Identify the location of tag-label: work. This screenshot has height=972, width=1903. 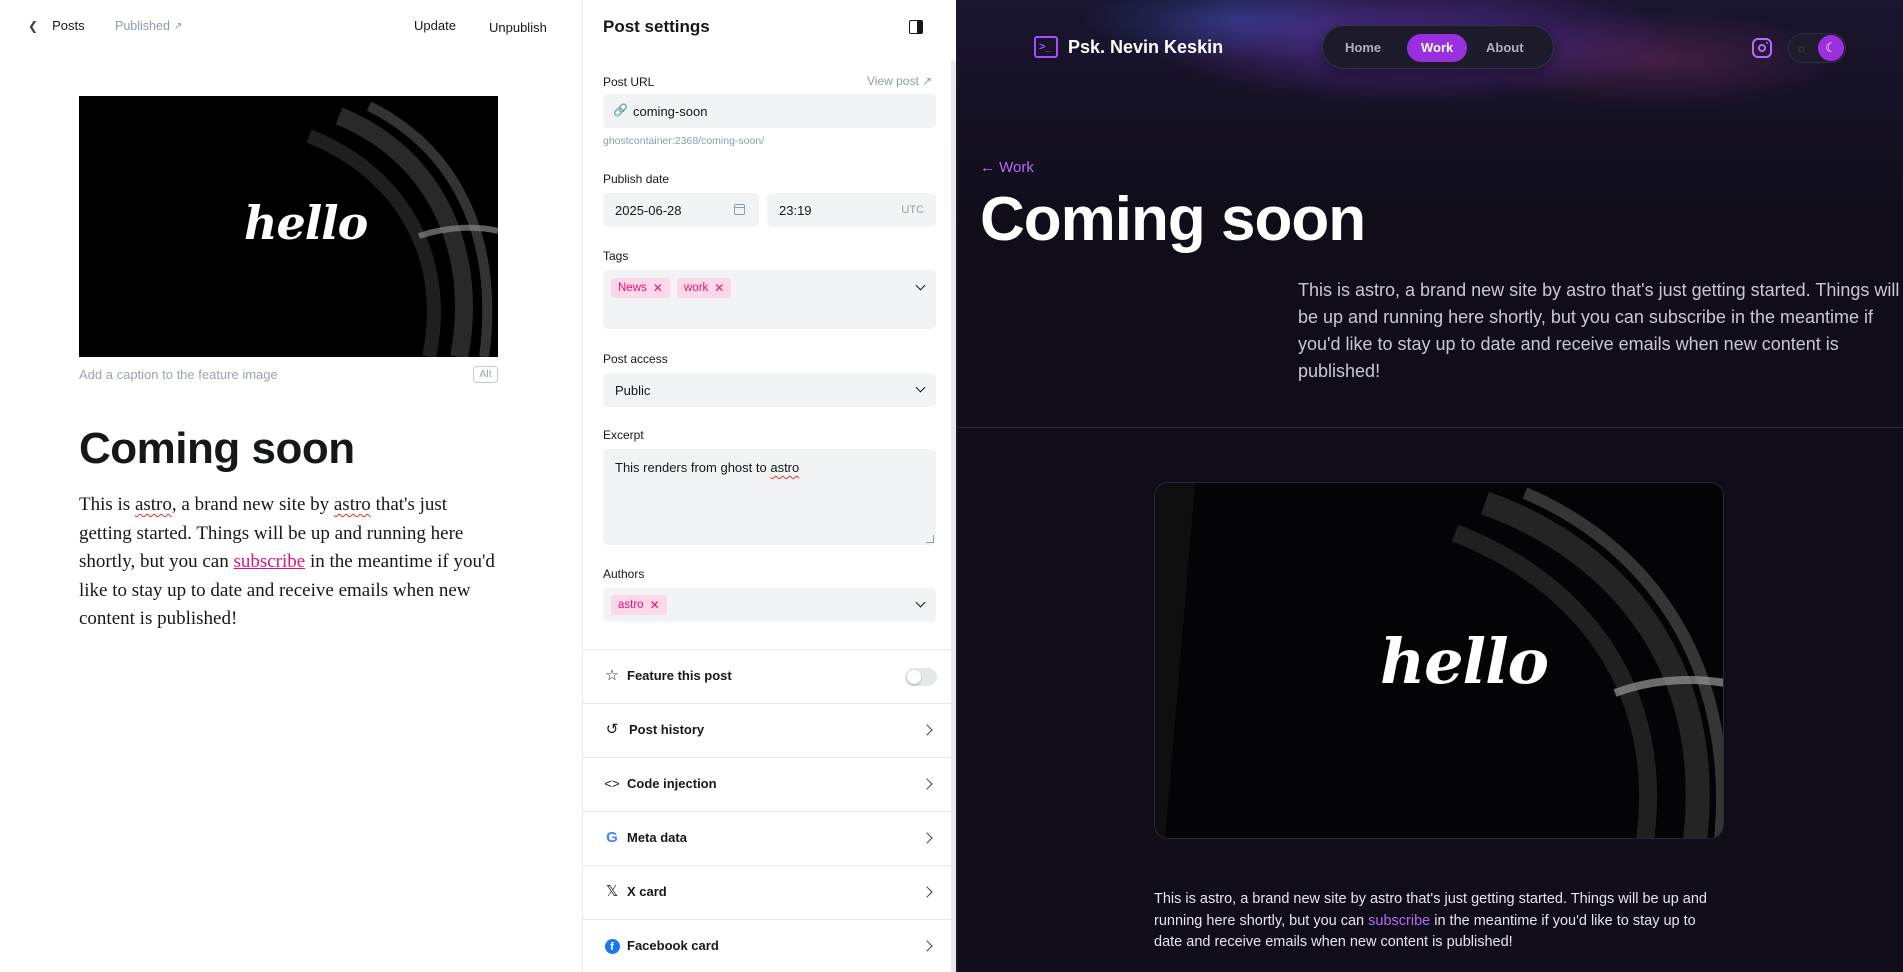
(696, 288).